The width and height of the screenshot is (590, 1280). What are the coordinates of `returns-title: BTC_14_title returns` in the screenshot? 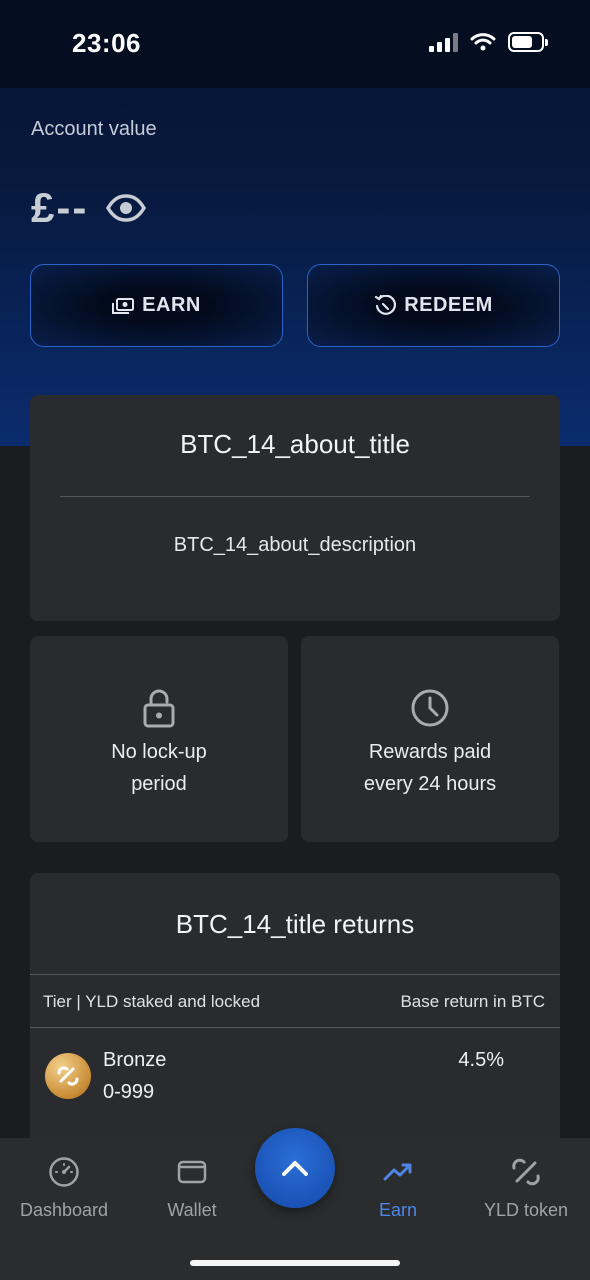 It's located at (295, 924).